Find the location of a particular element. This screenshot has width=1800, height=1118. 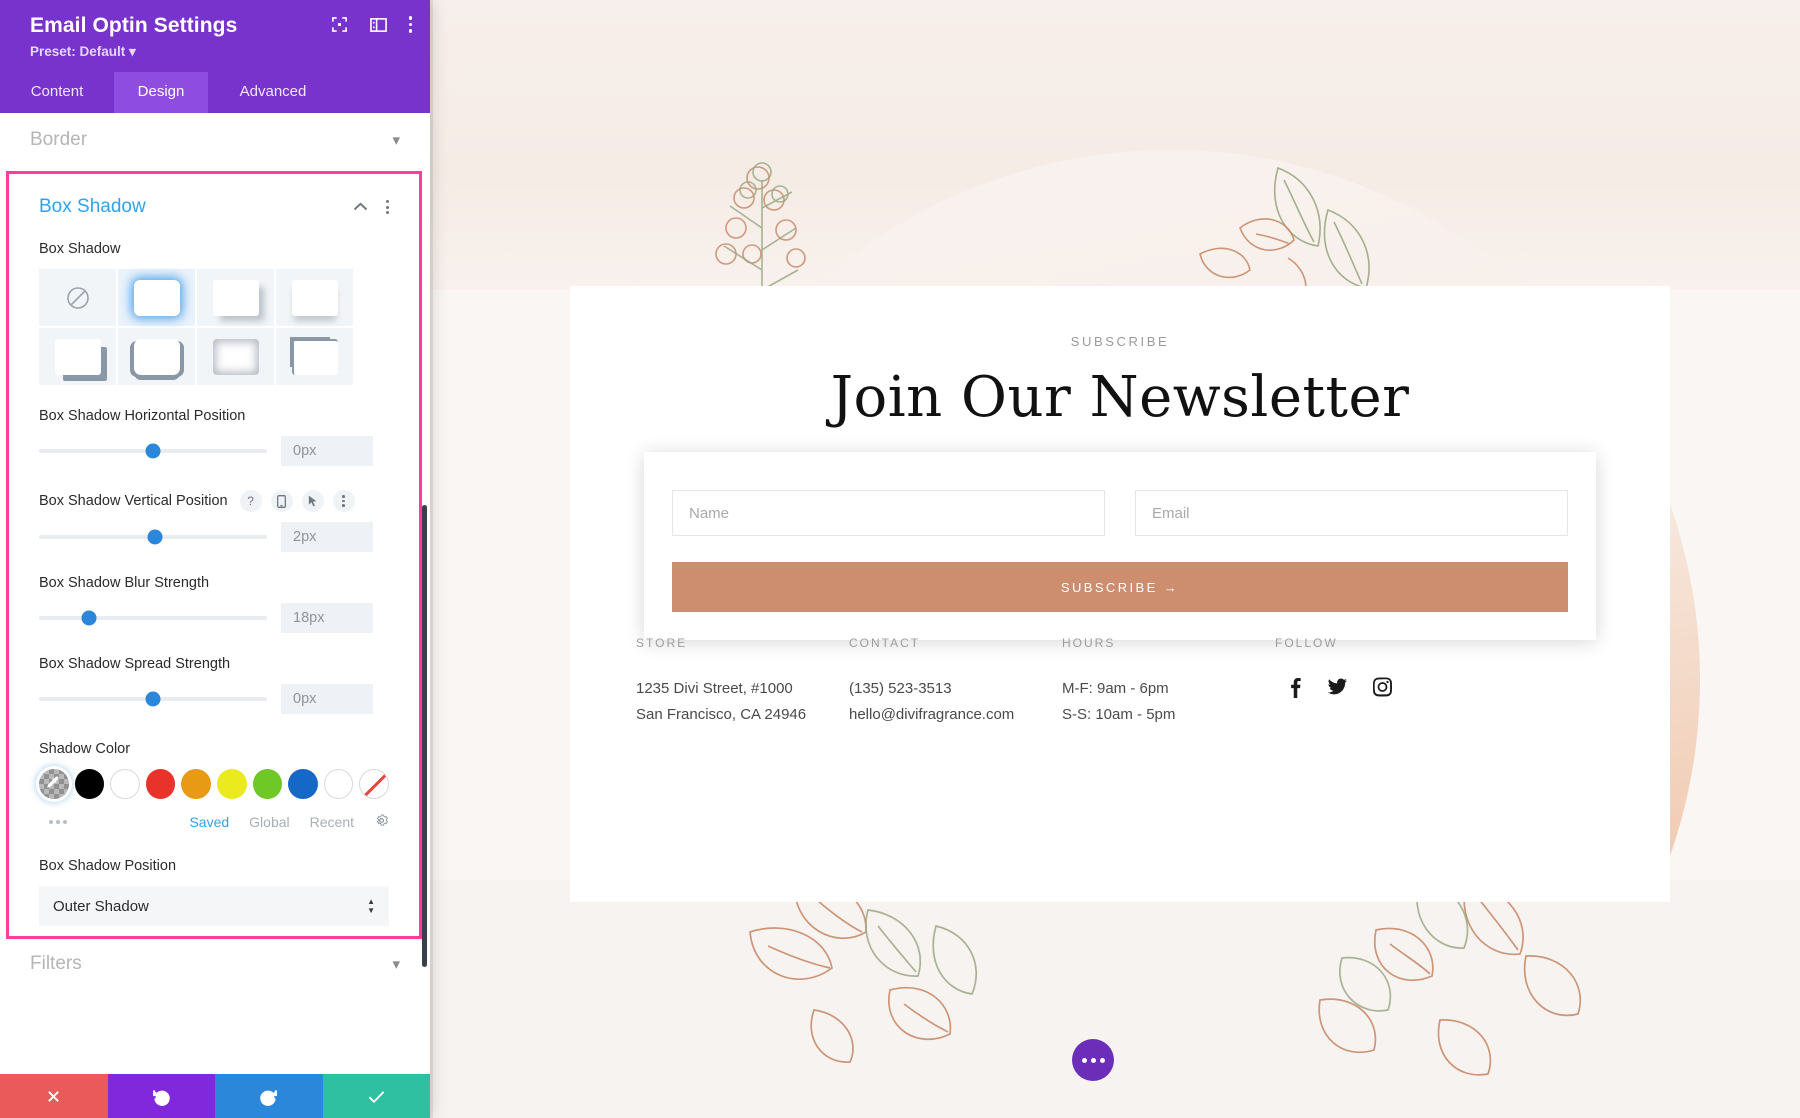

swatch-green is located at coordinates (267, 784).